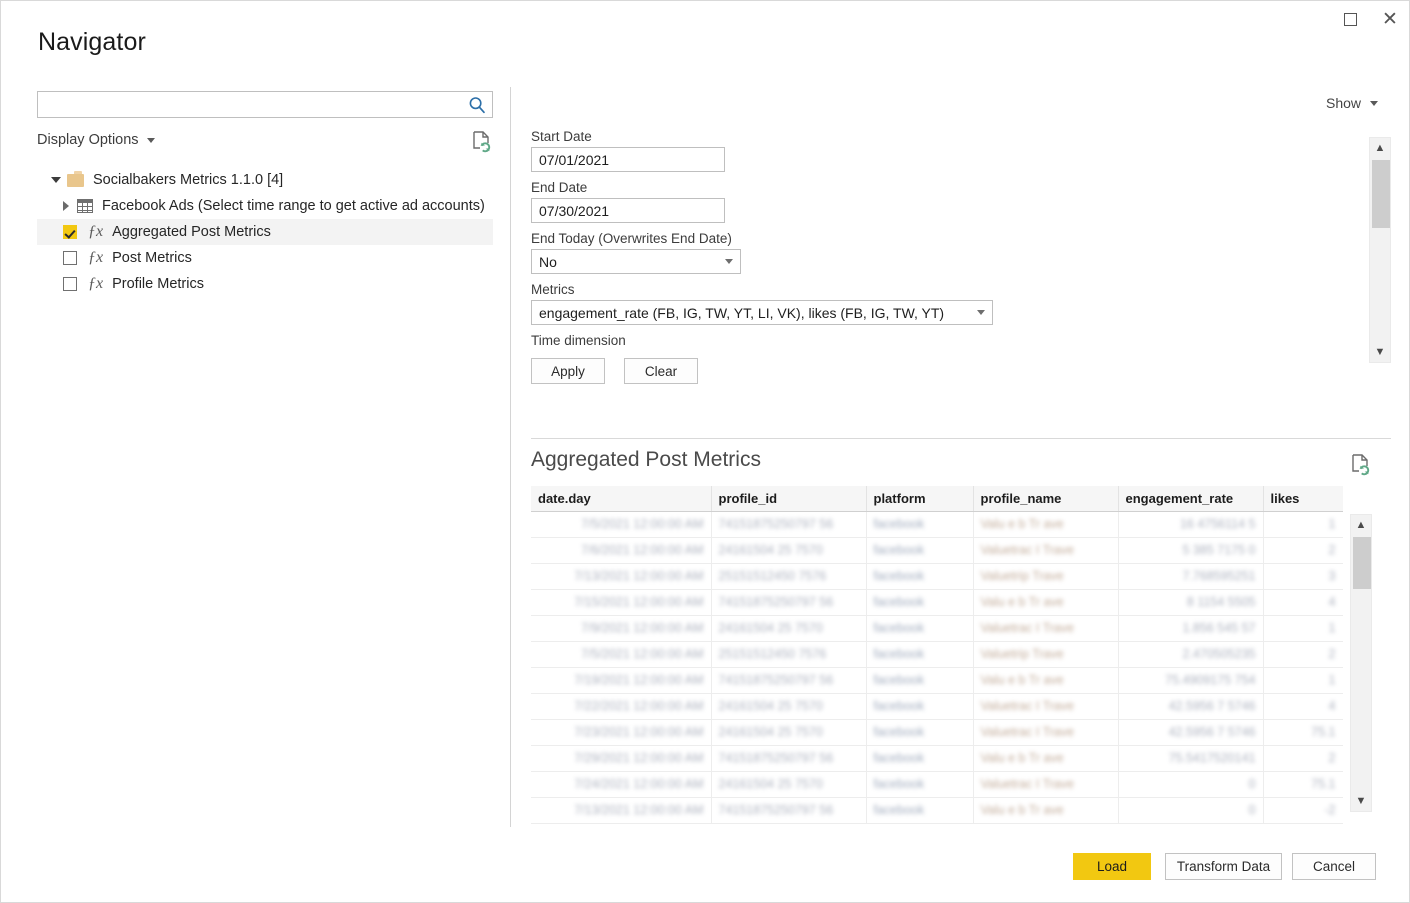 The image size is (1410, 903). I want to click on start-date-label: Start Date, so click(561, 136).